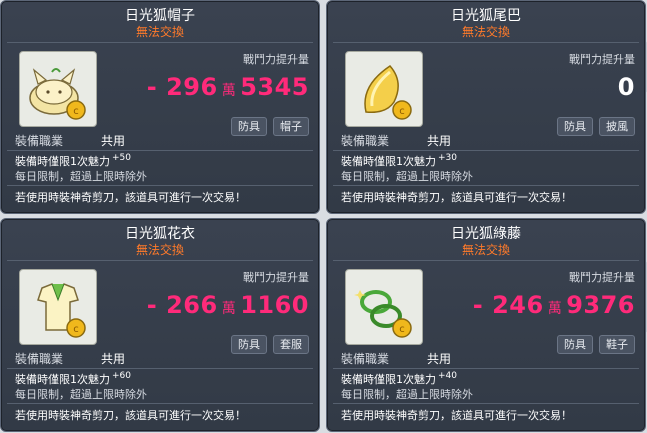  Describe the element at coordinates (160, 234) in the screenshot. I see `item-title: 日光狐花衣` at that location.